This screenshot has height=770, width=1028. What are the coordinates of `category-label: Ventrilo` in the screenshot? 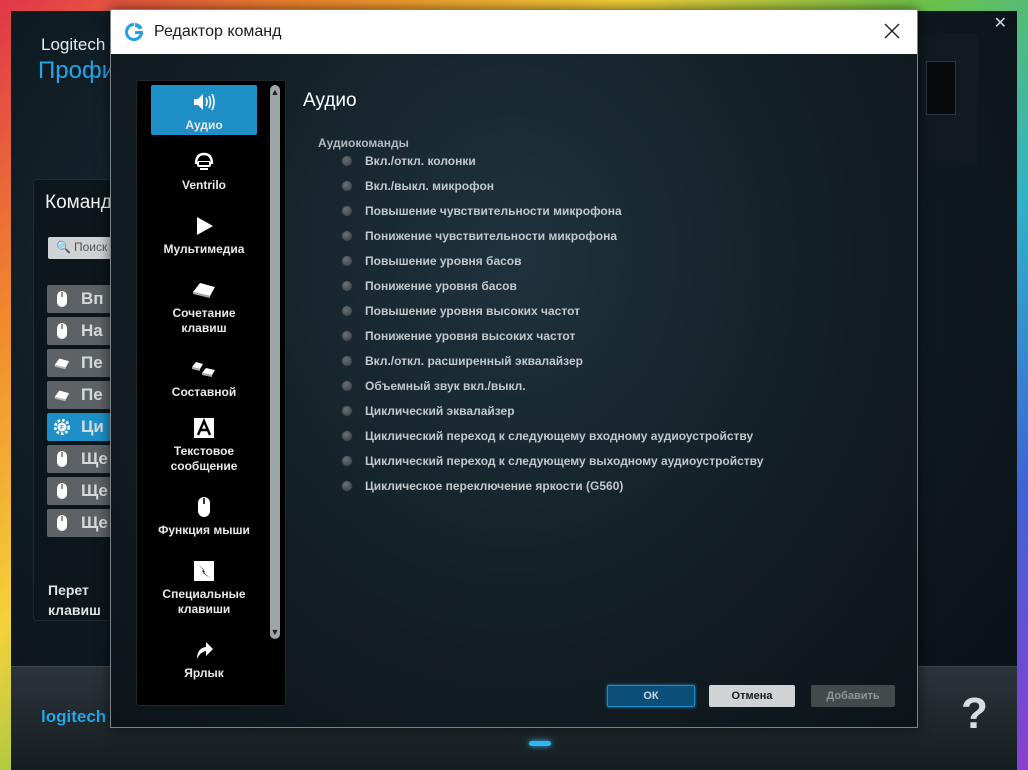 It's located at (203, 185).